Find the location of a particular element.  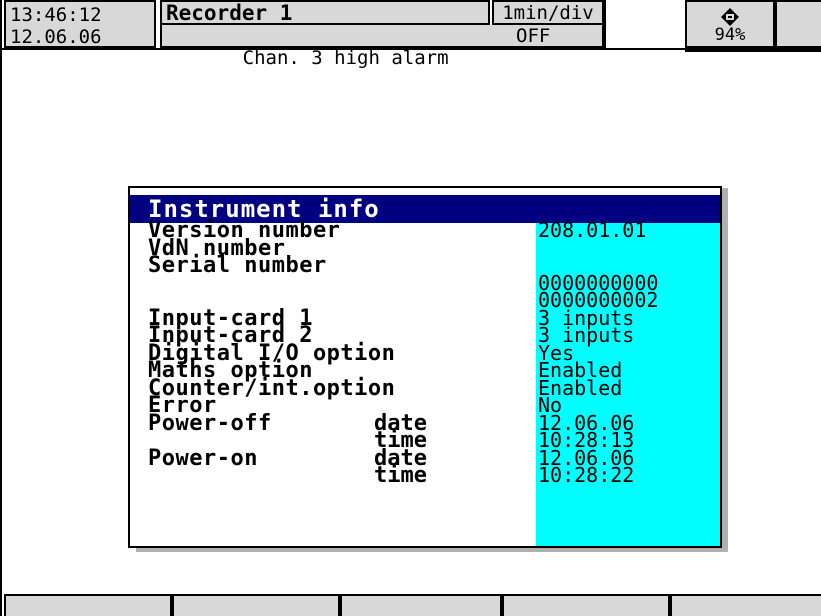

info-label: Power-on is located at coordinates (203, 458).